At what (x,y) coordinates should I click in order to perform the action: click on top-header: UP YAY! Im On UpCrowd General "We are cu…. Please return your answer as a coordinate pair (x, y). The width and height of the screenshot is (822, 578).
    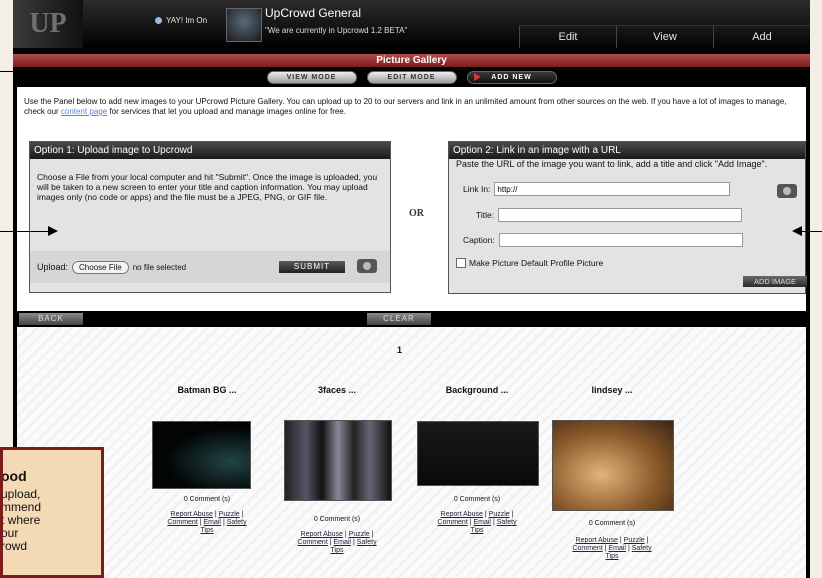
    Looking at the image, I should click on (411, 24).